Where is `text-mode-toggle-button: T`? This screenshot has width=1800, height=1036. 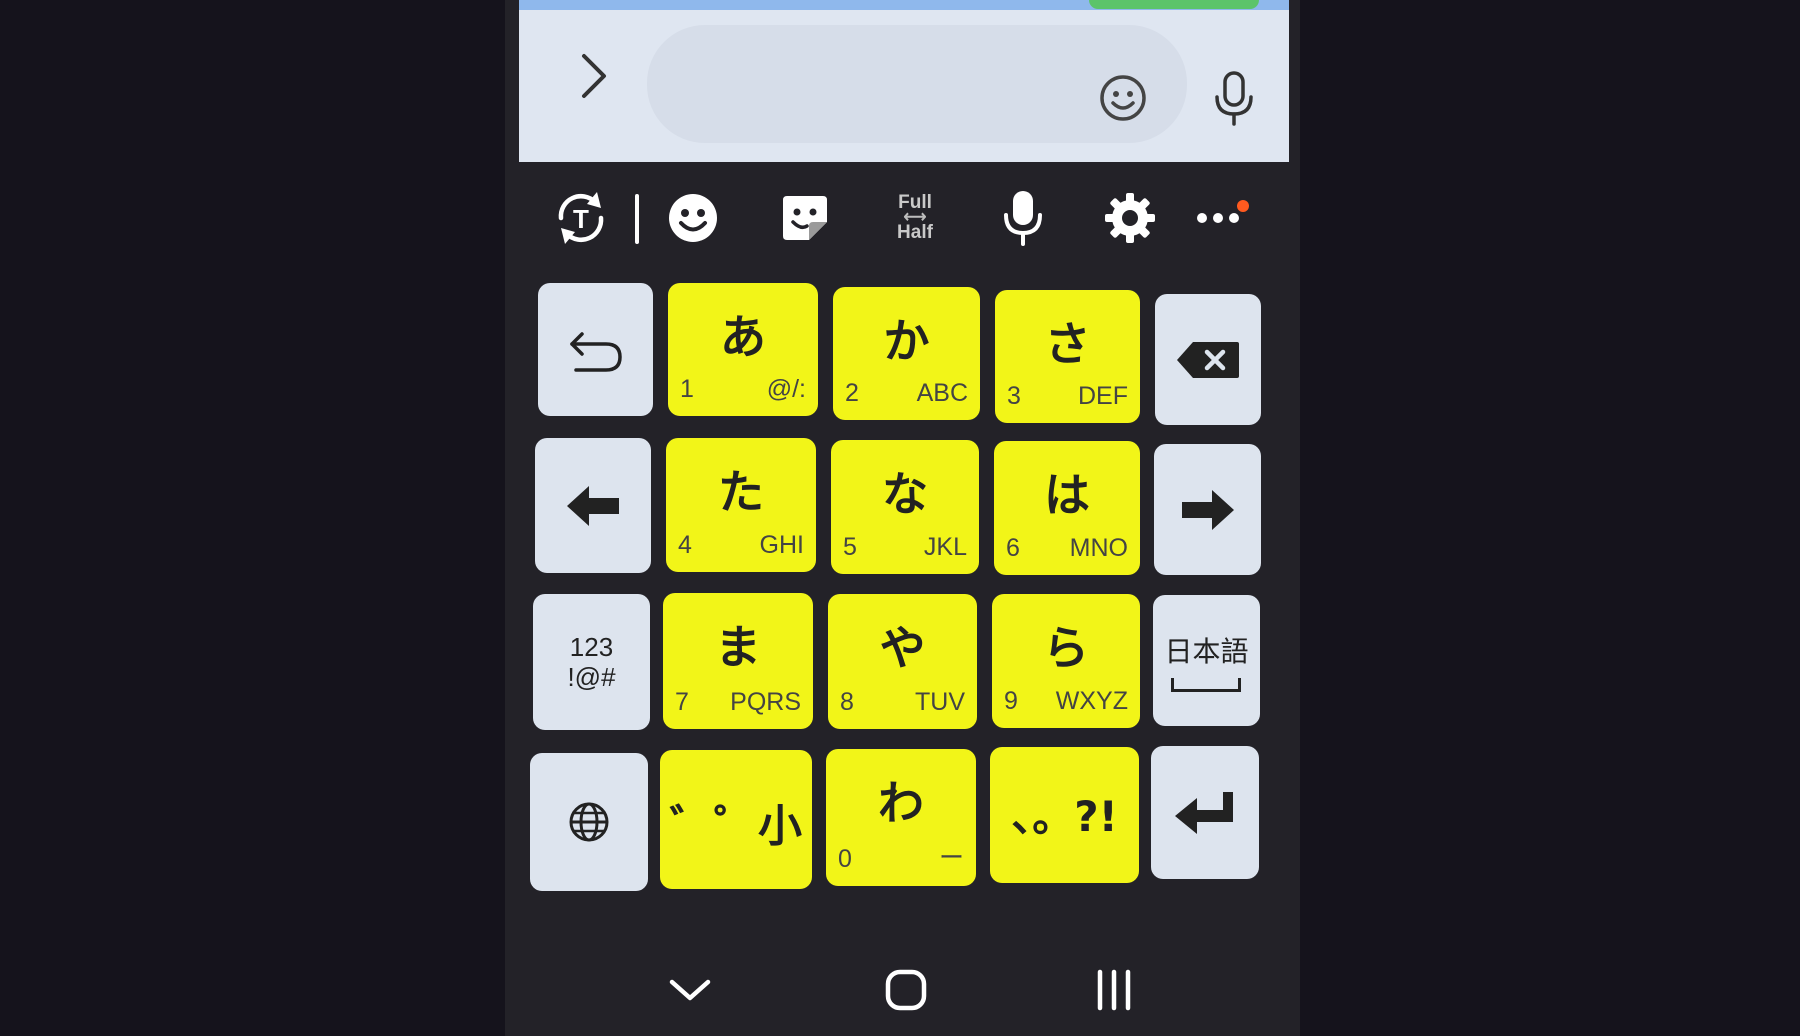
text-mode-toggle-button: T is located at coordinates (581, 218).